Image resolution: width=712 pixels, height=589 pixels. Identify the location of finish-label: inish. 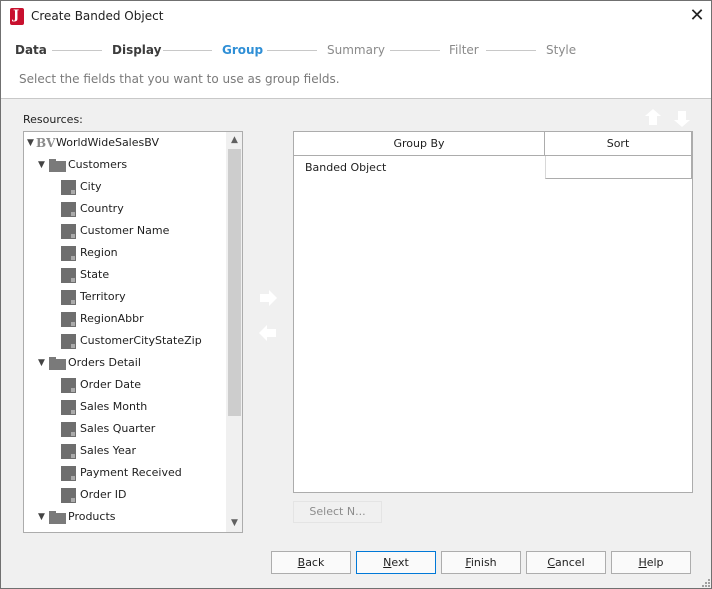
(483, 562).